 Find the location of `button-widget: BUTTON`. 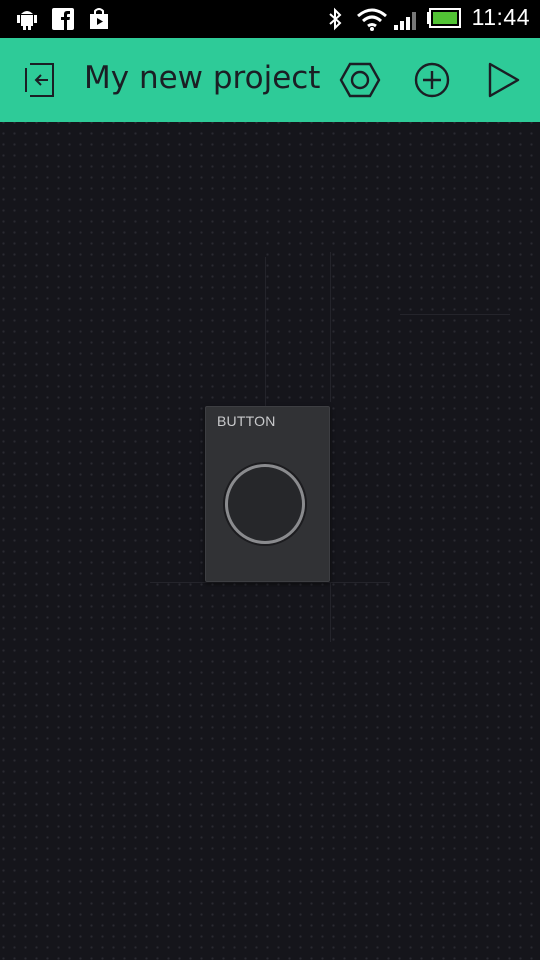

button-widget: BUTTON is located at coordinates (267, 494).